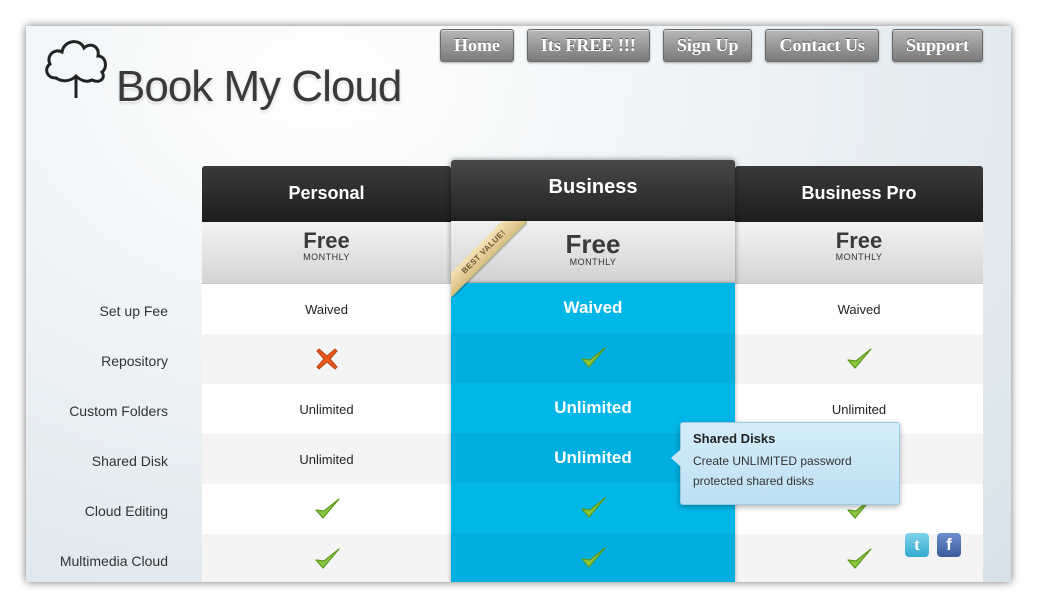  I want to click on best-value-badge: BEST VALUE!, so click(489, 259).